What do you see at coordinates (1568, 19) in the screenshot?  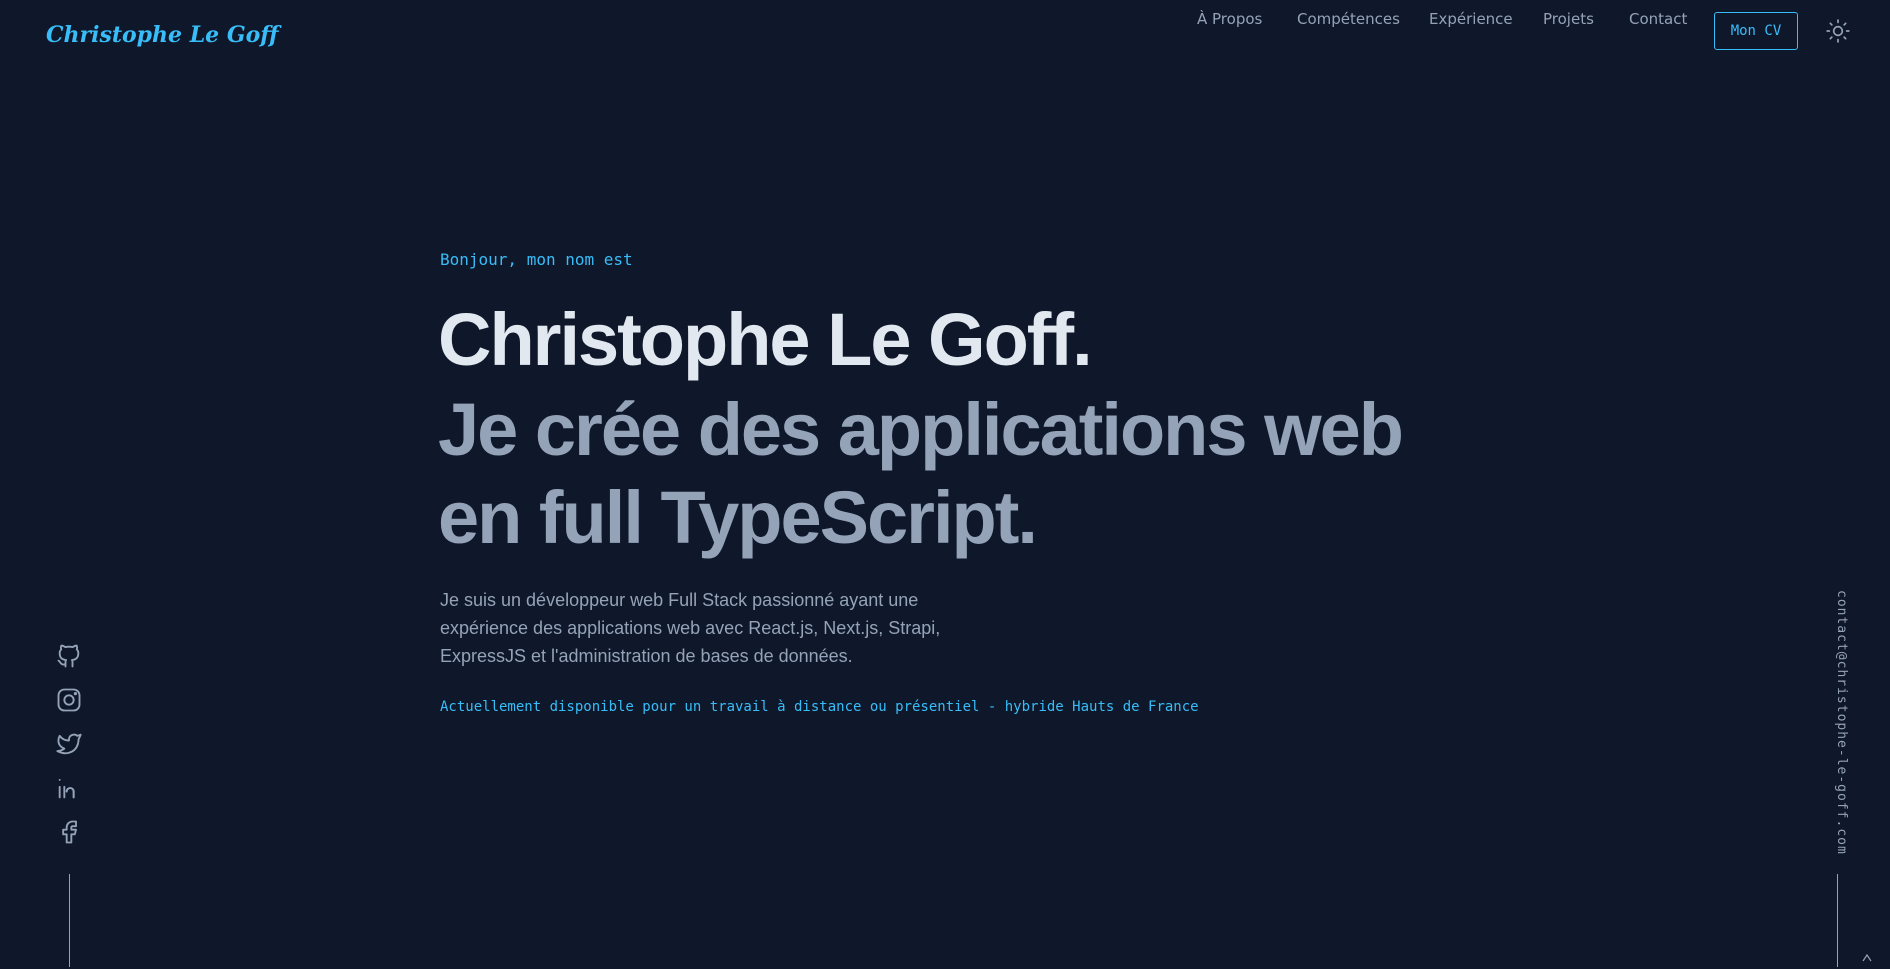 I see `nav-link-projets: Projets` at bounding box center [1568, 19].